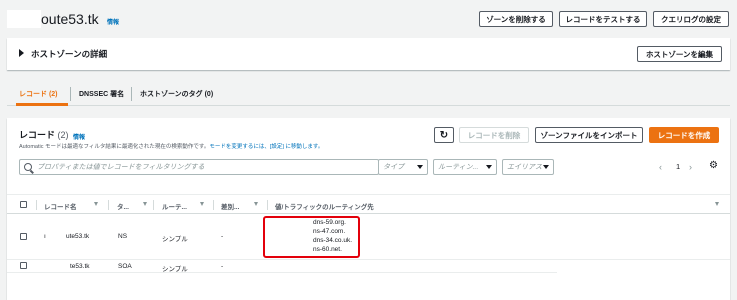 The height and width of the screenshot is (300, 737). I want to click on table-row: te53.tk SOA シンプル -, so click(282, 267).